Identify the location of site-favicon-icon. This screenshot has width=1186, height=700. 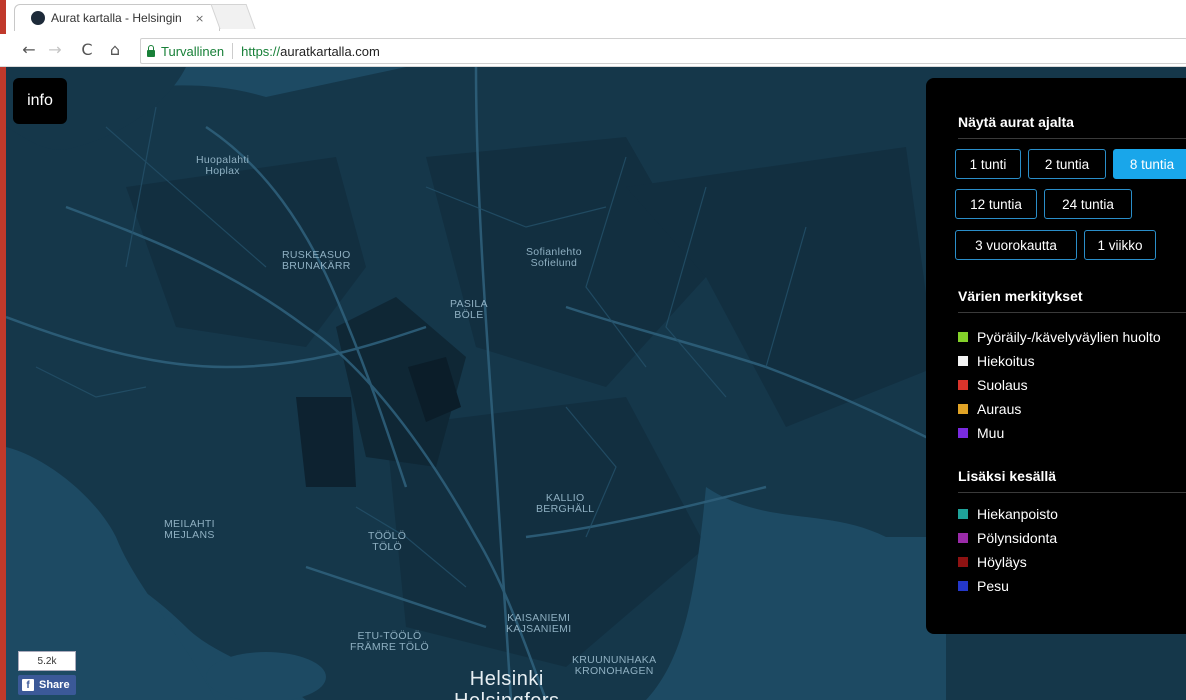
(38, 18).